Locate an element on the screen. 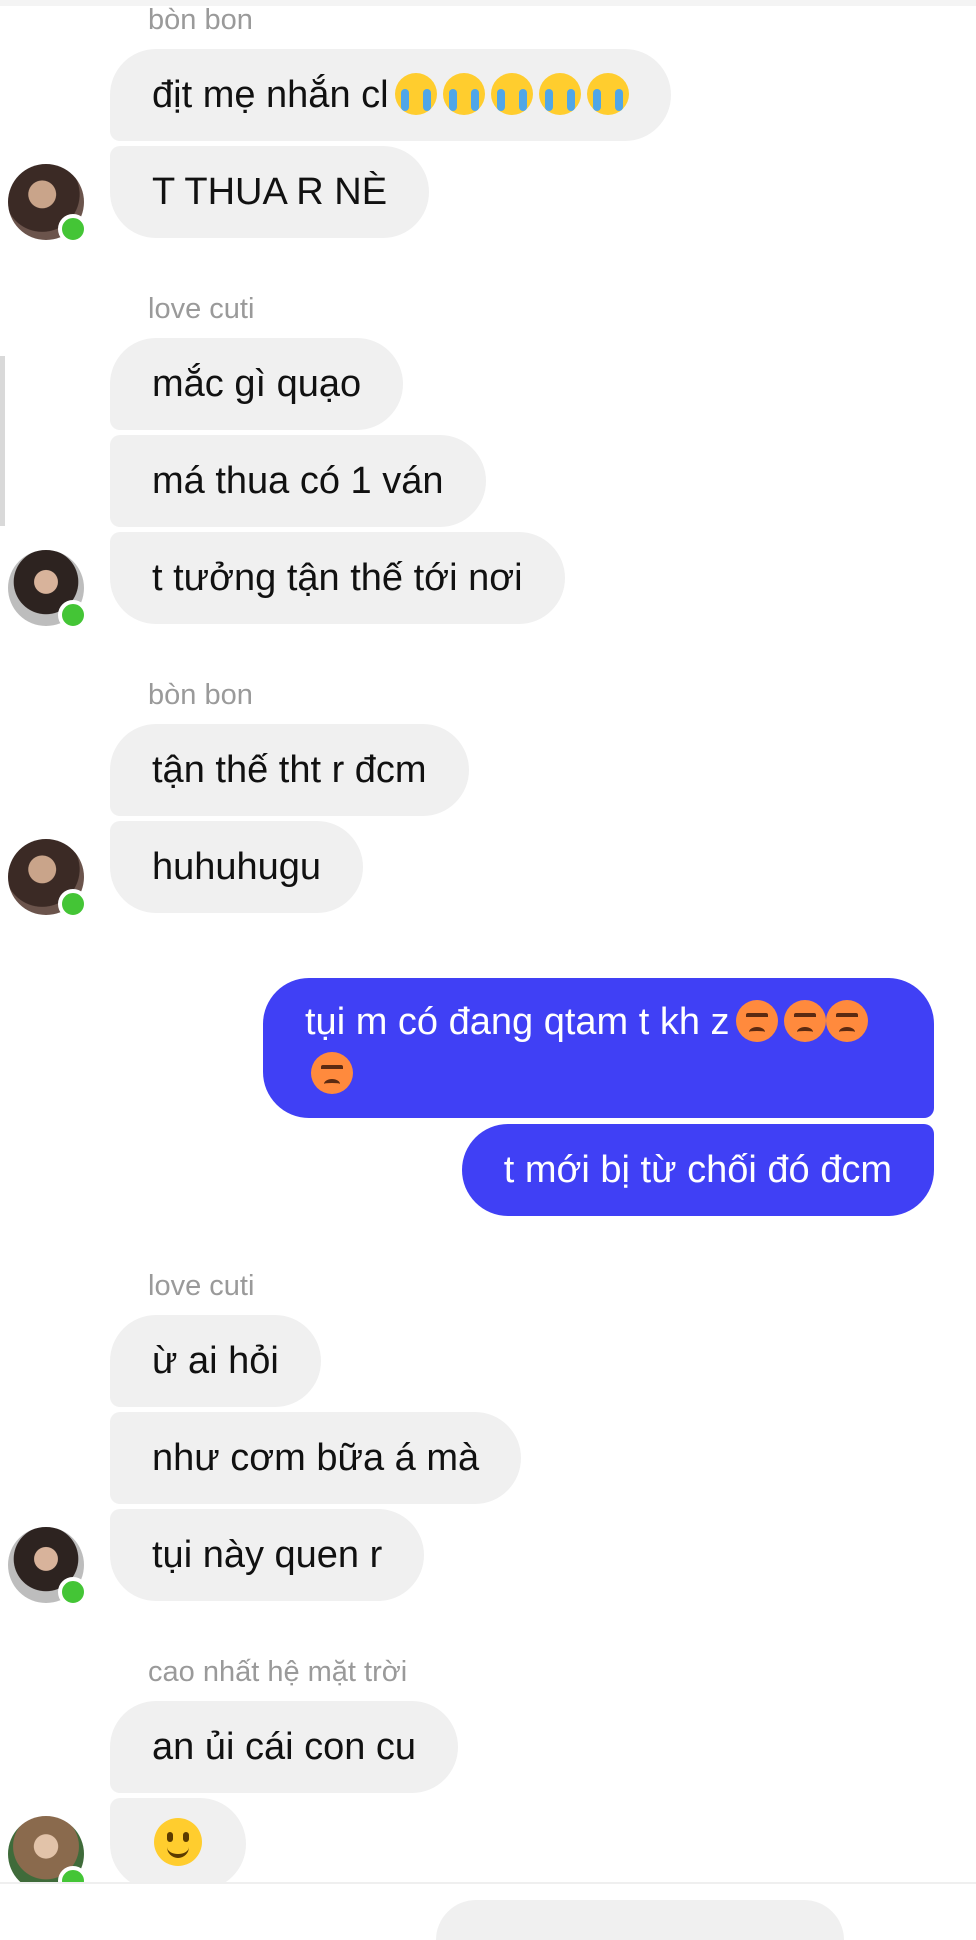  message-bubble: tận thế tht r đcm is located at coordinates (289, 770).